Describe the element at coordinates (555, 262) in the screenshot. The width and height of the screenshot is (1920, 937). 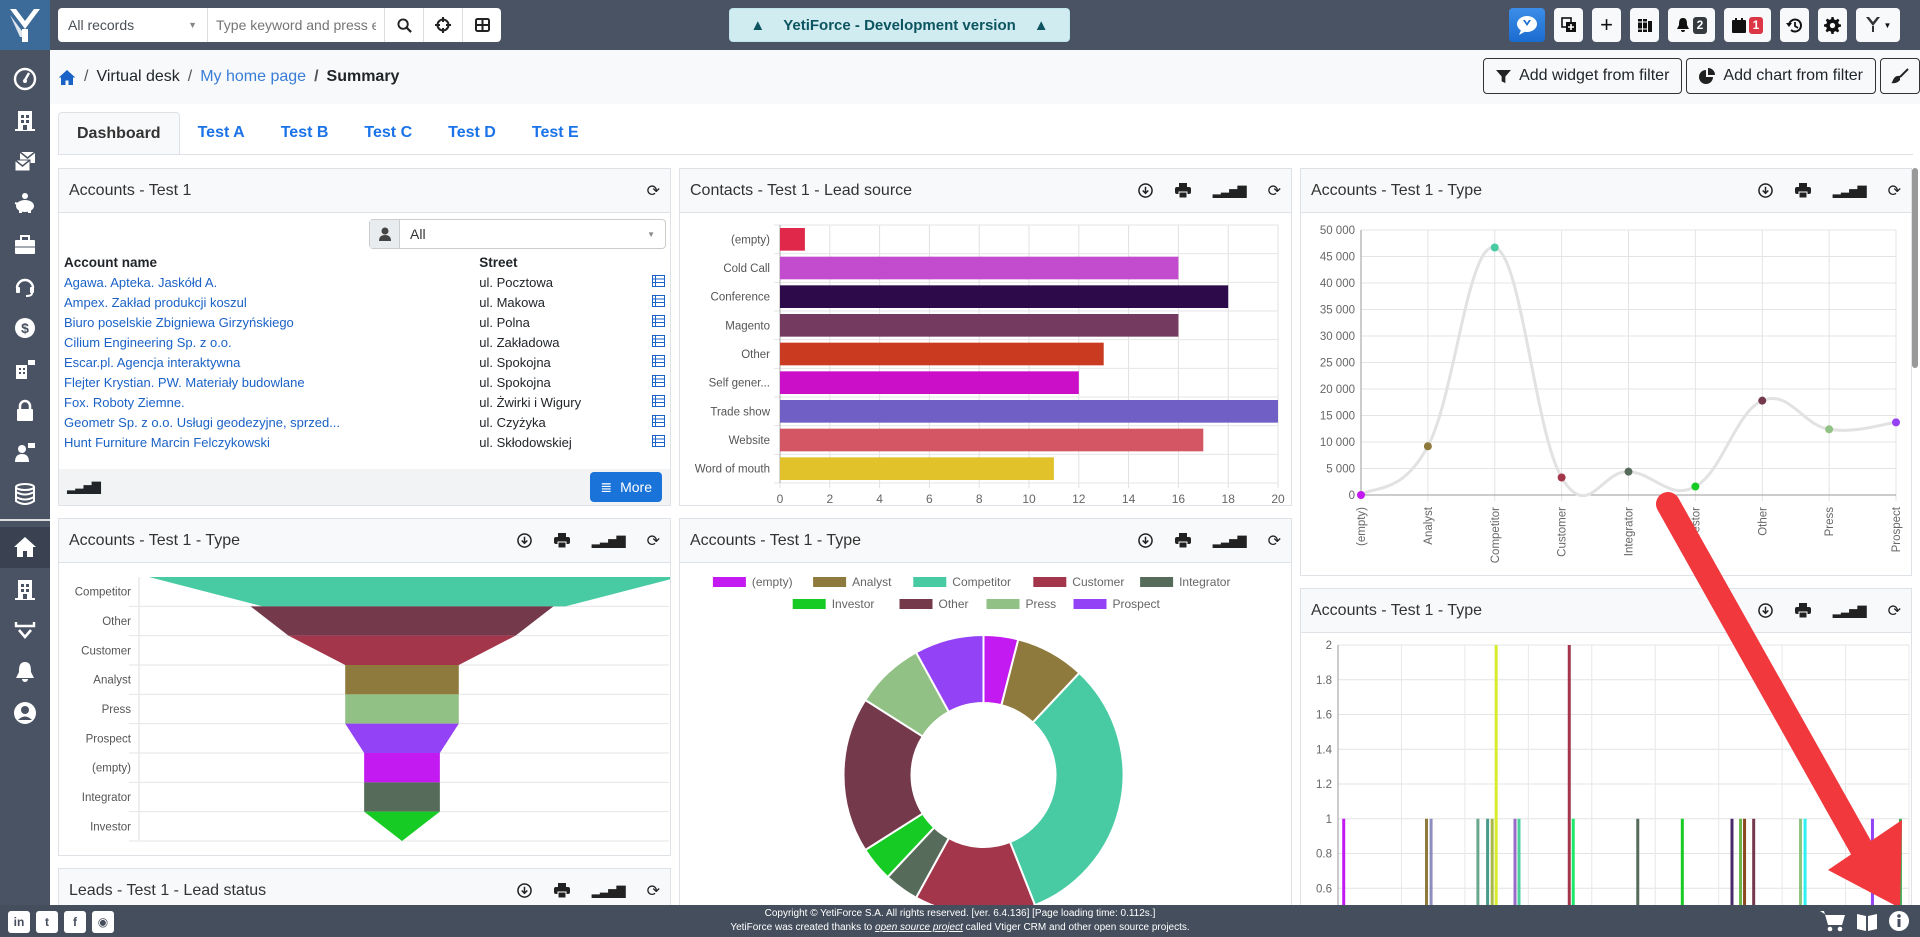
I see `column-header-street: Street` at that location.